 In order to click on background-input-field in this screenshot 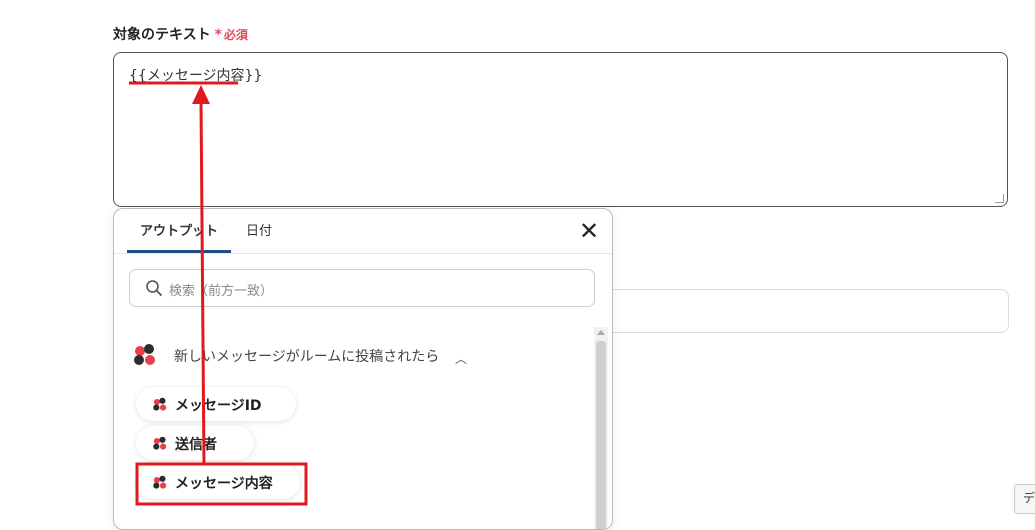, I will do `click(804, 311)`.